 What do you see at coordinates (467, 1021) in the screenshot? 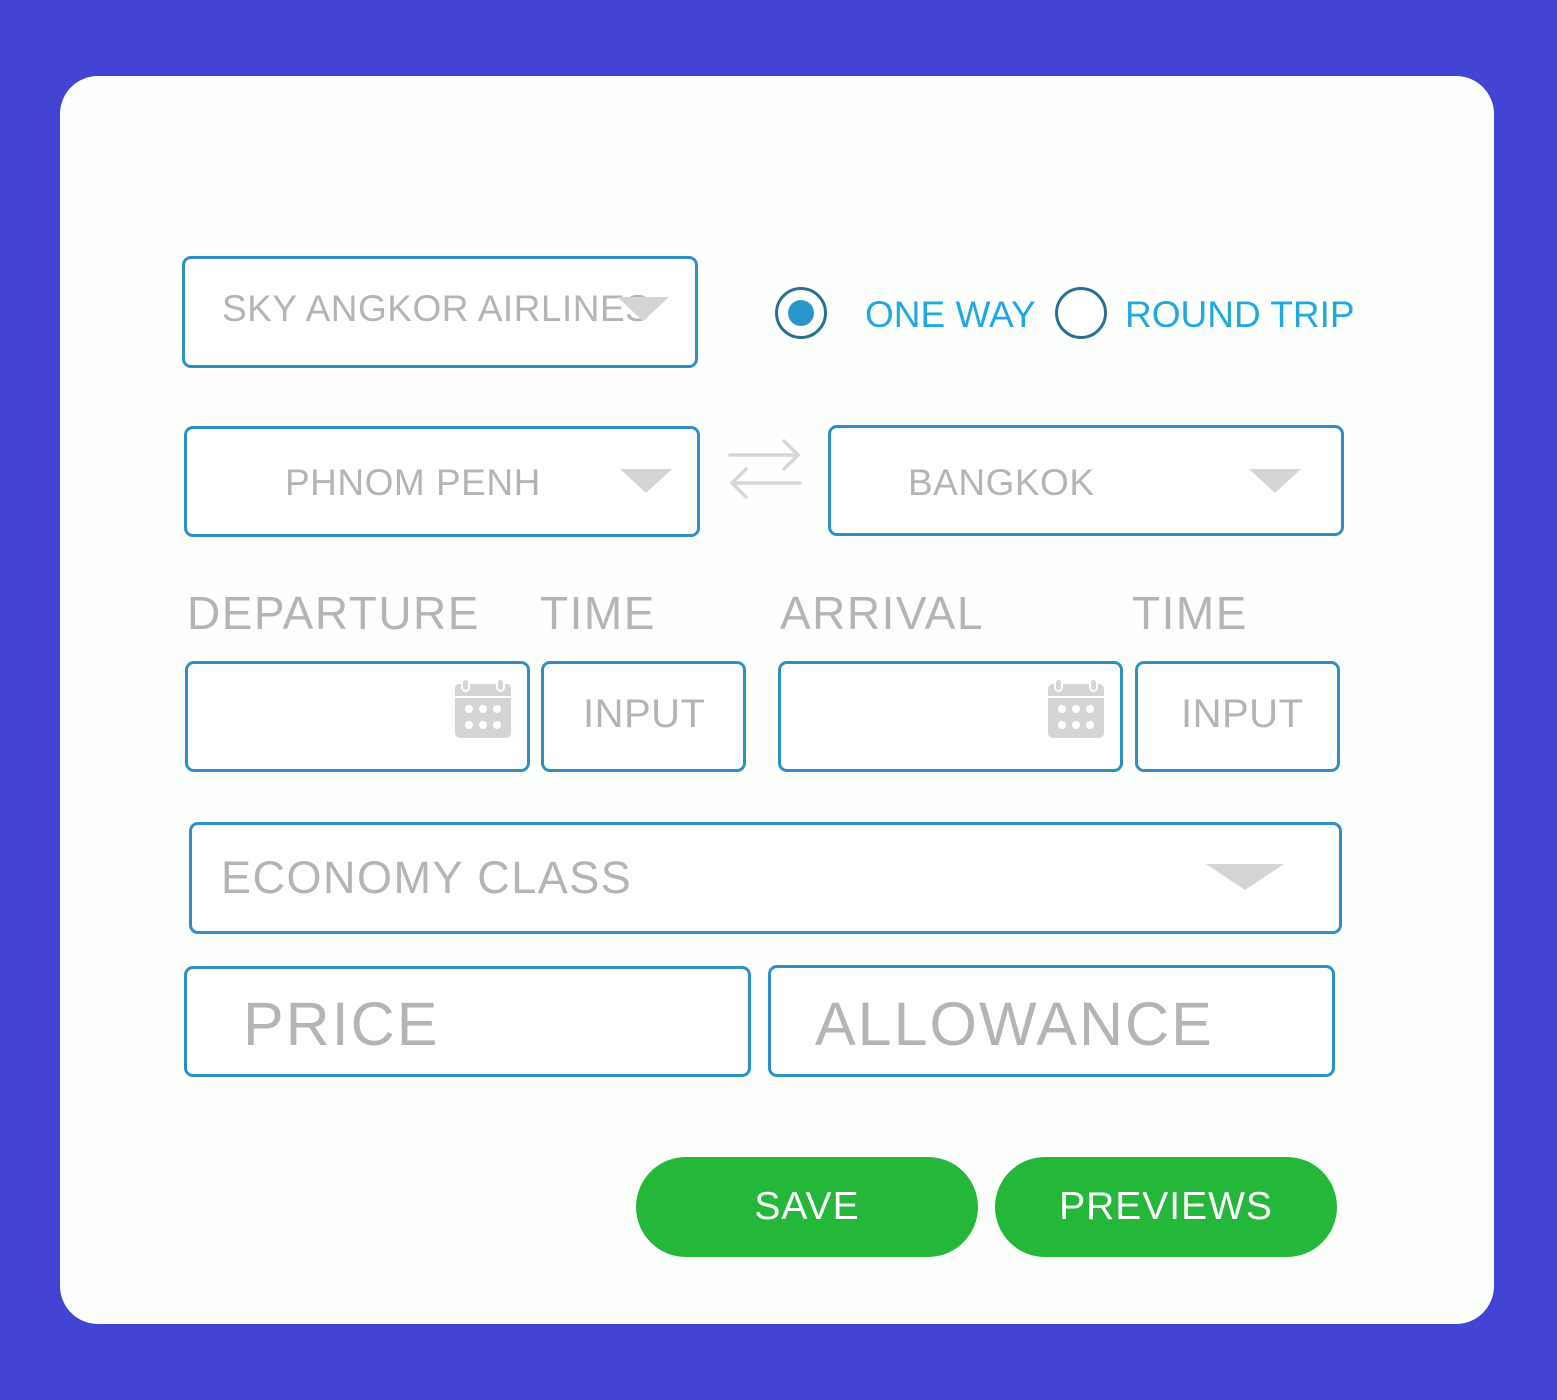
I see `price-input: PRICE` at bounding box center [467, 1021].